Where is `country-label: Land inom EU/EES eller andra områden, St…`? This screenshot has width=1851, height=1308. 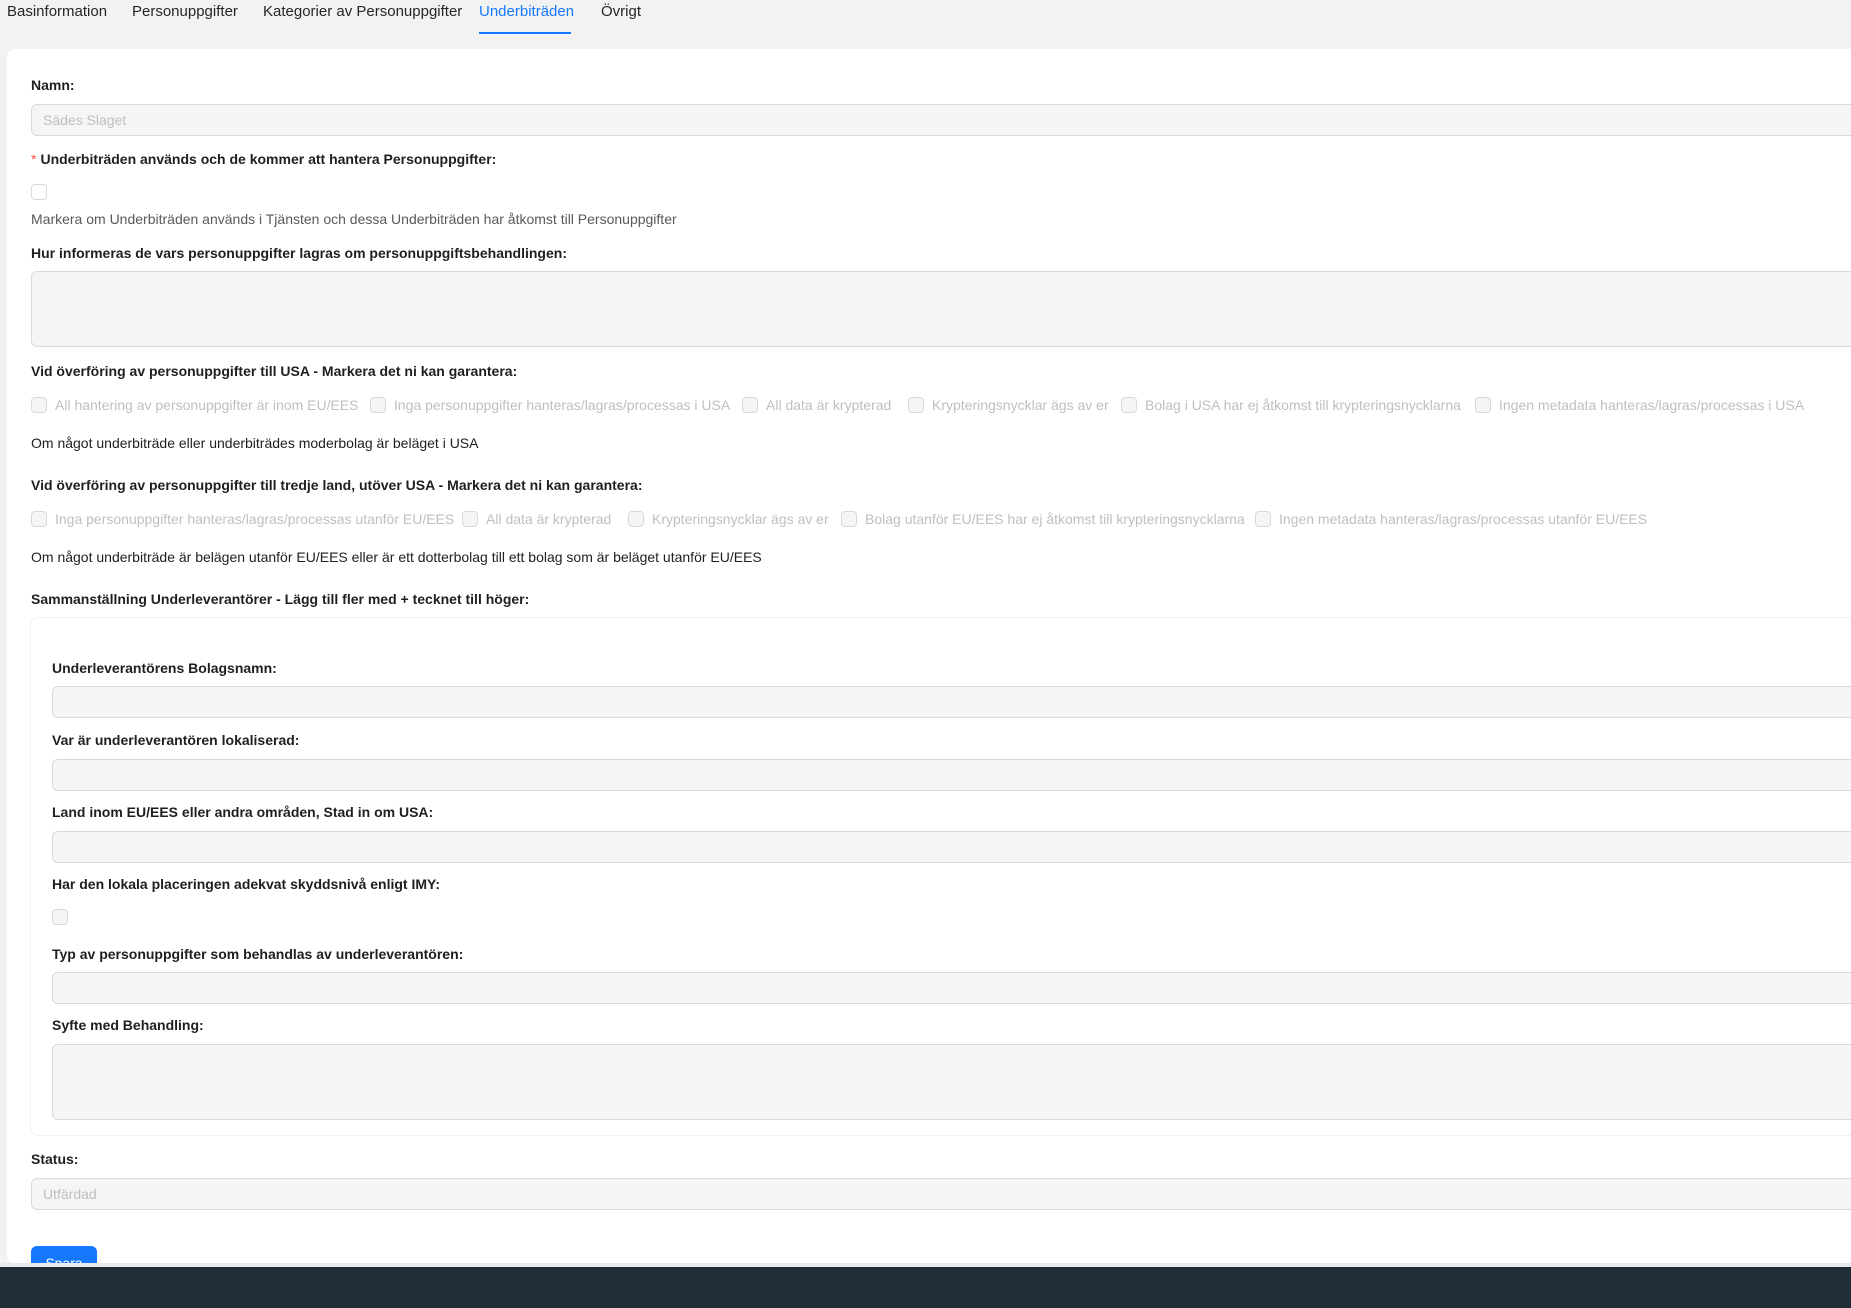
country-label: Land inom EU/EES eller andra områden, St… is located at coordinates (243, 812).